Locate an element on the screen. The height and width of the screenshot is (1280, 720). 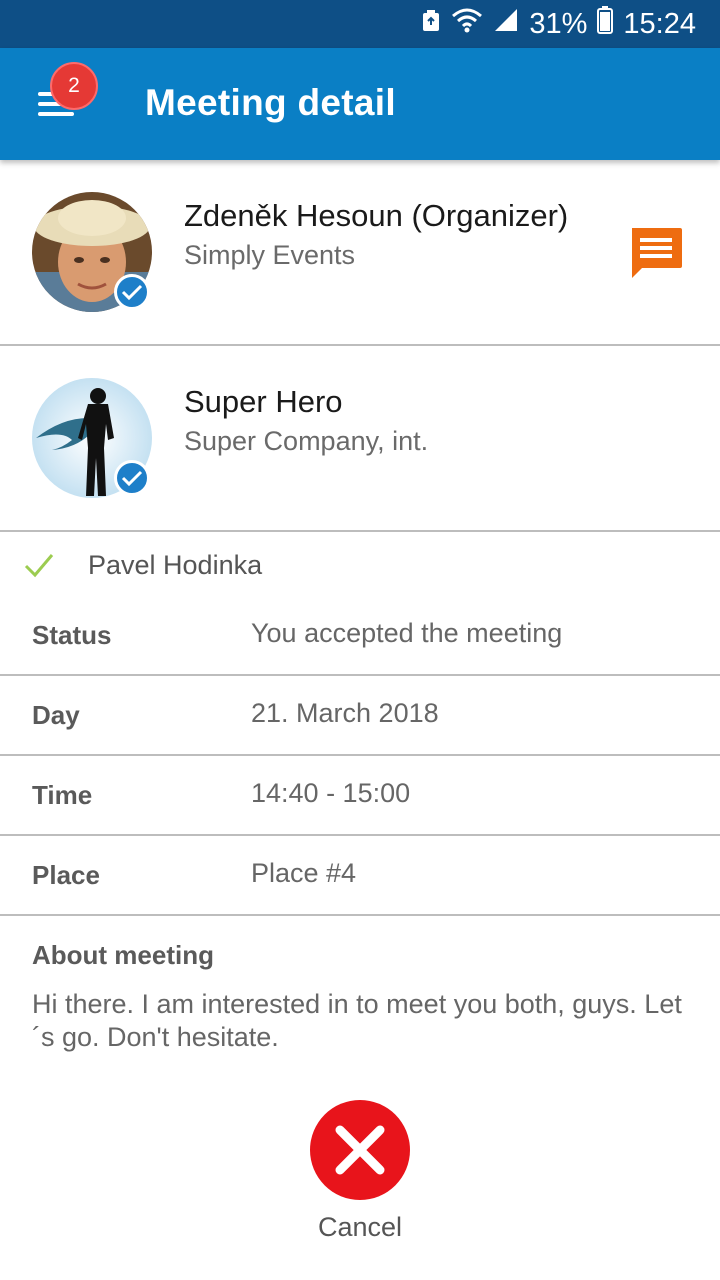
participant-company: Simply Events is located at coordinates (270, 255).